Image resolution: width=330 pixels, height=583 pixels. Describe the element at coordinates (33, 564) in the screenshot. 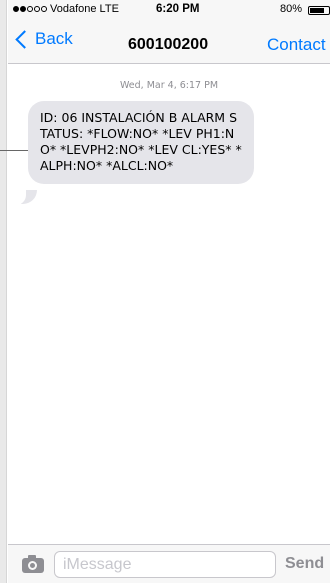

I see `camera-icon` at that location.